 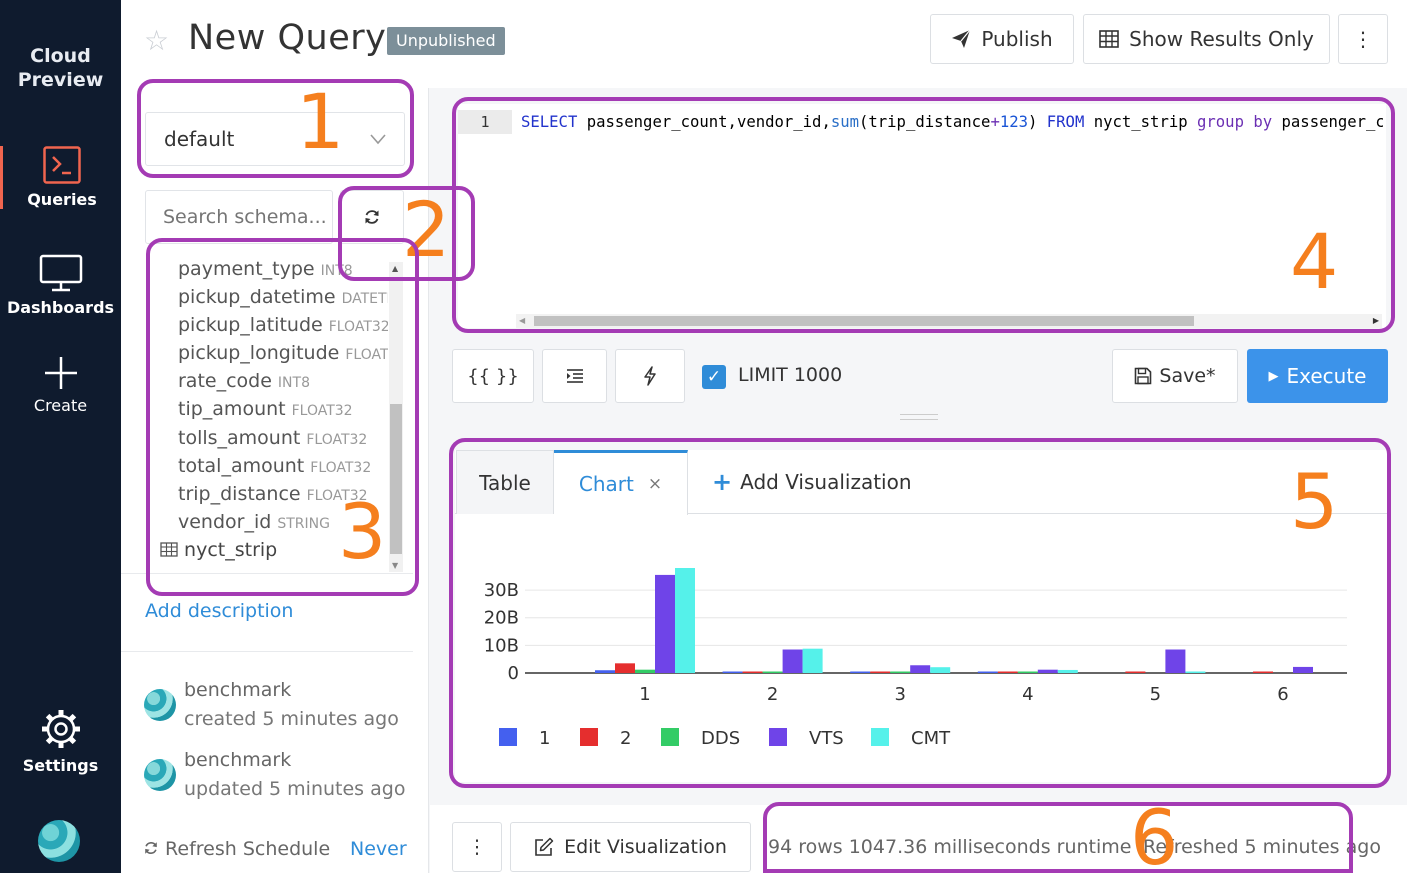 What do you see at coordinates (378, 849) in the screenshot?
I see `refresh-schedule-value: Never` at bounding box center [378, 849].